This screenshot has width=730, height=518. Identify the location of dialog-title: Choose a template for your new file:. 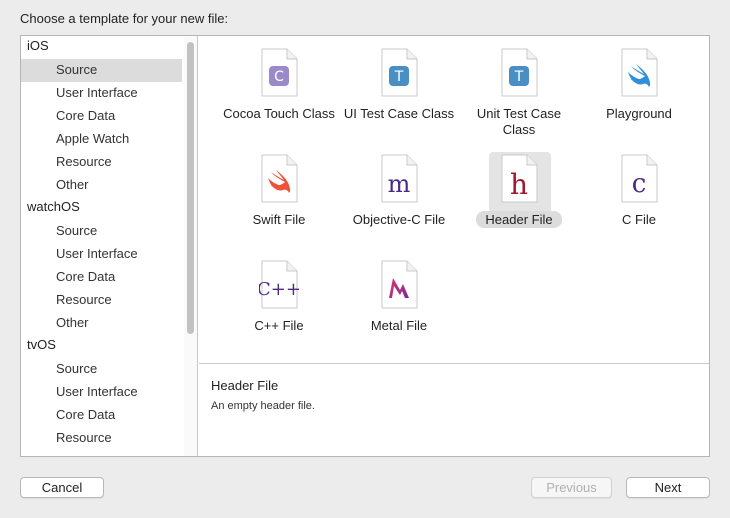
(124, 18).